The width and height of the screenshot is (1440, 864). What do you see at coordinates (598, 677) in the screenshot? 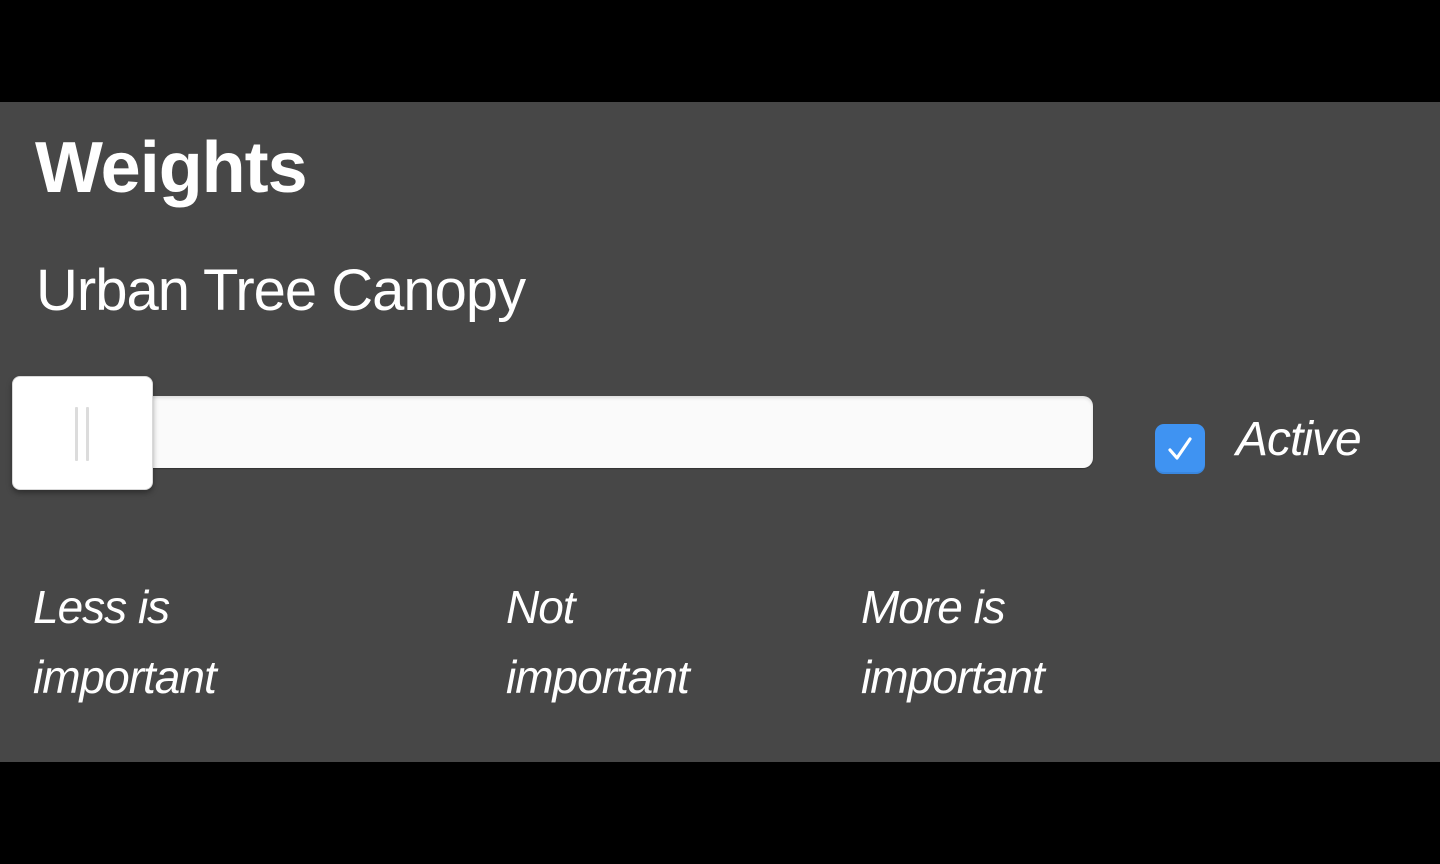
I see `not-important-line2: important` at bounding box center [598, 677].